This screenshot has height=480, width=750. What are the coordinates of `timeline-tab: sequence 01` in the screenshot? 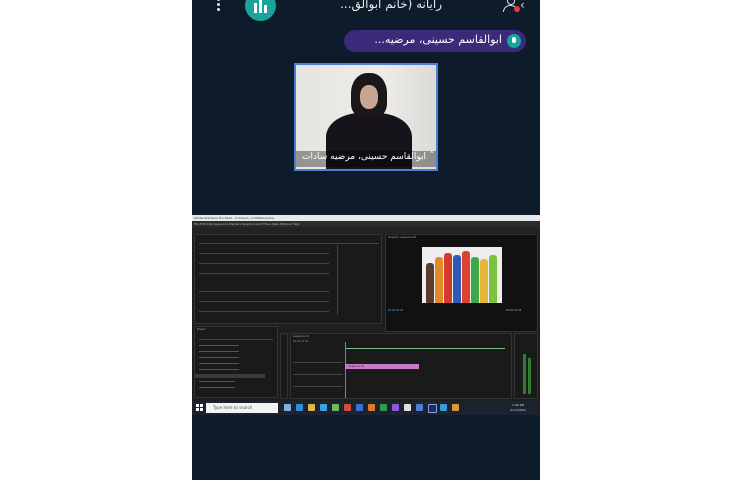 It's located at (301, 336).